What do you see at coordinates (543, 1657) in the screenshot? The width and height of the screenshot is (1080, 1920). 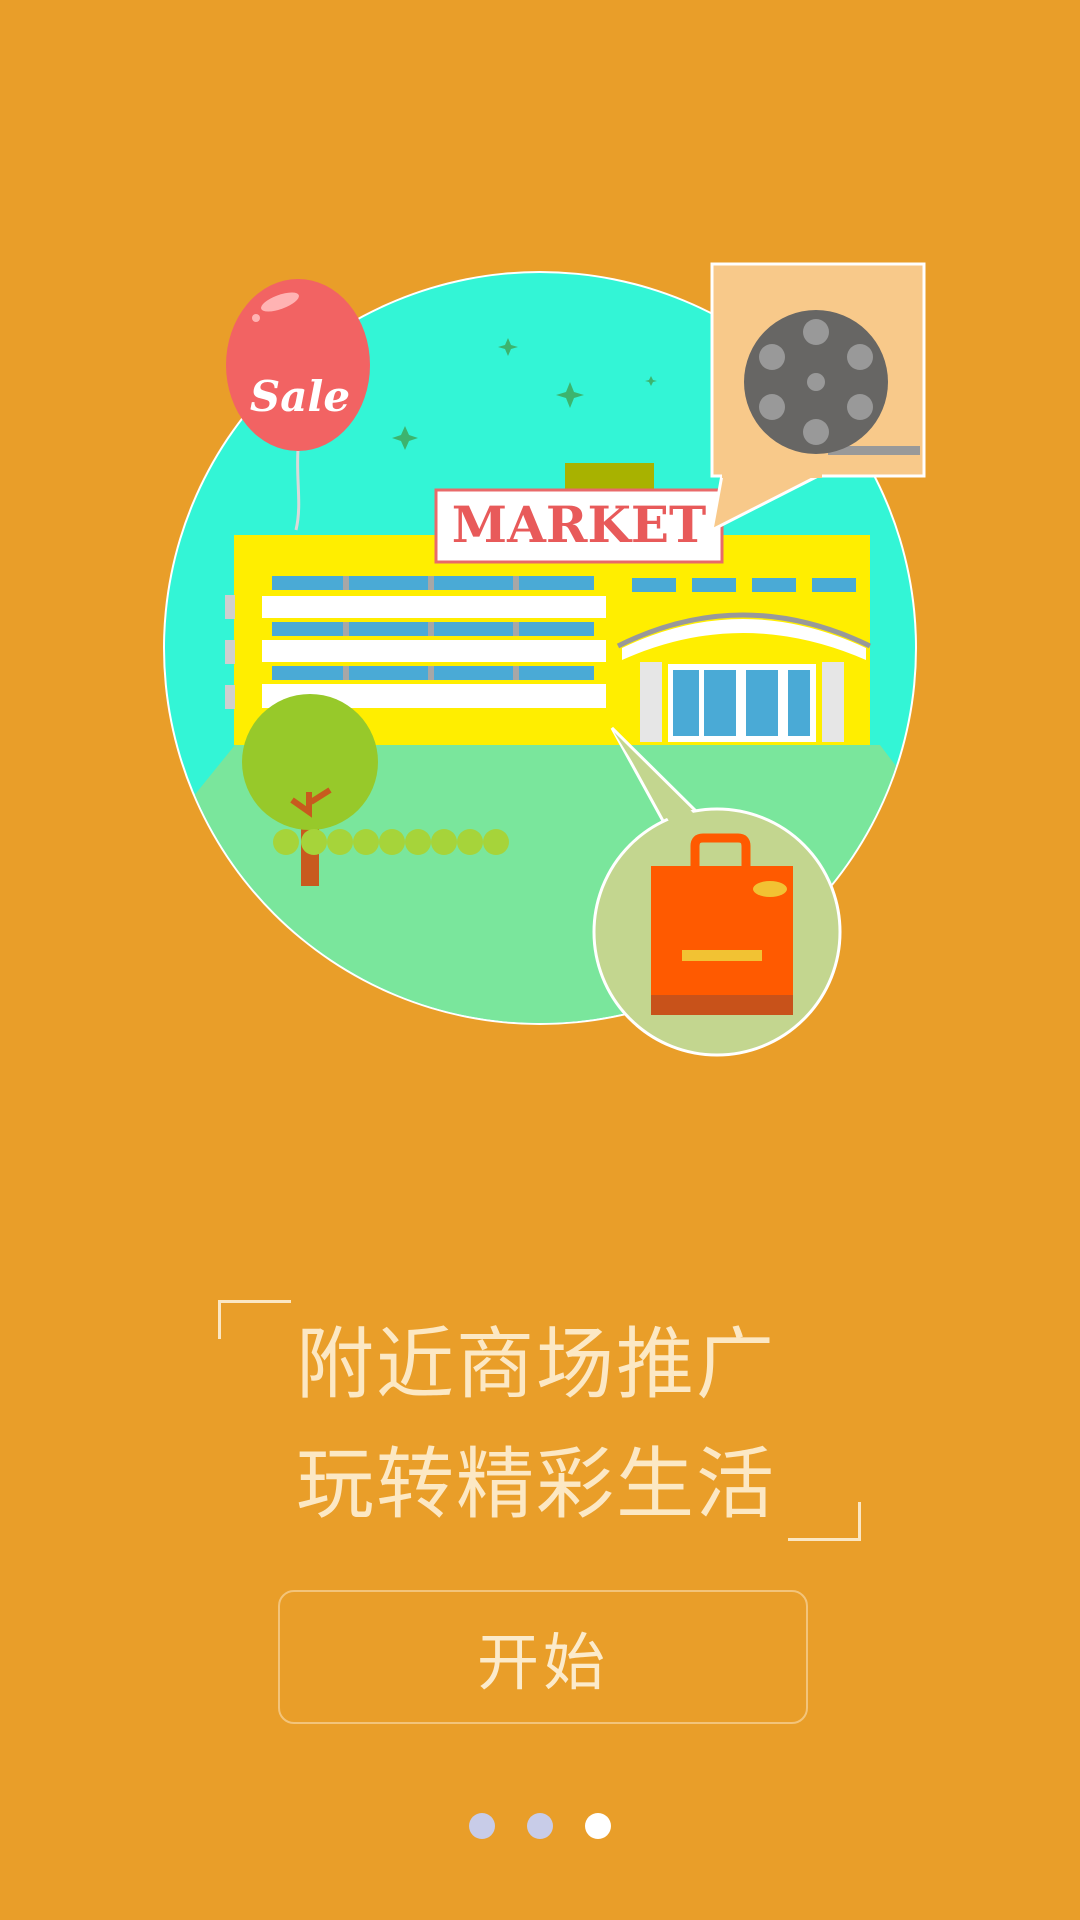 I see `start-button: 开始` at bounding box center [543, 1657].